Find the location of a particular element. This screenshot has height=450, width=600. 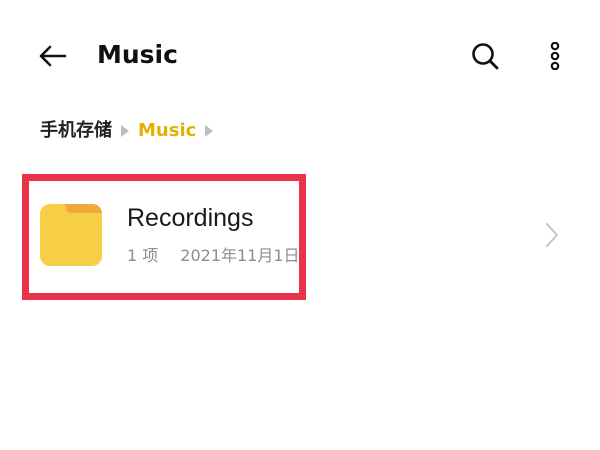

folder-meta: 1 项 2021年11月1日 is located at coordinates (213, 256).